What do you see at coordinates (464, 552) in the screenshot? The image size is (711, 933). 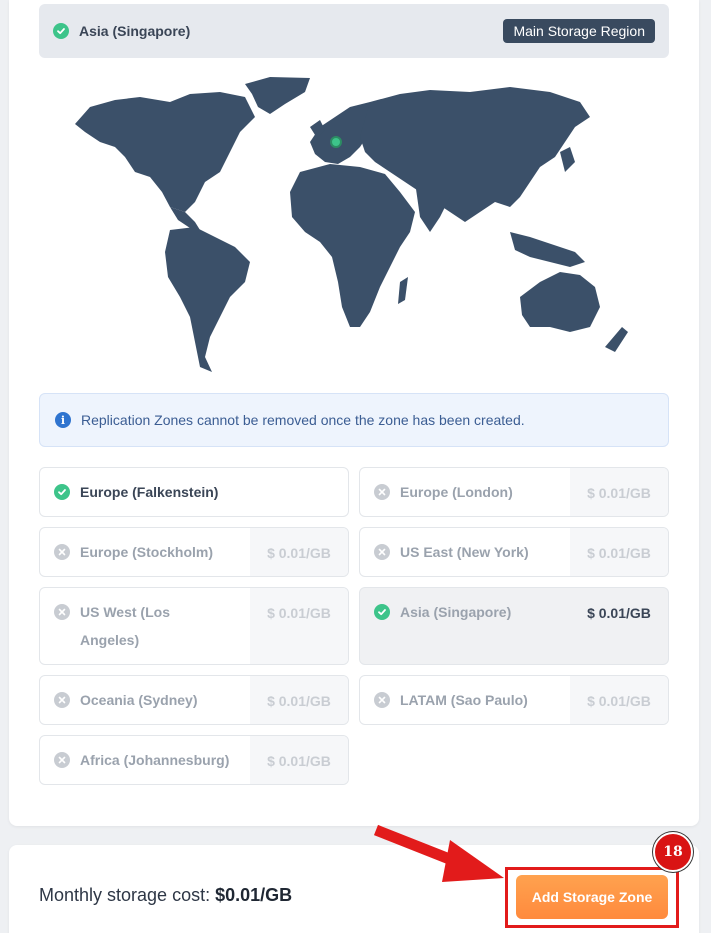 I see `zone-label: US East (New York)` at bounding box center [464, 552].